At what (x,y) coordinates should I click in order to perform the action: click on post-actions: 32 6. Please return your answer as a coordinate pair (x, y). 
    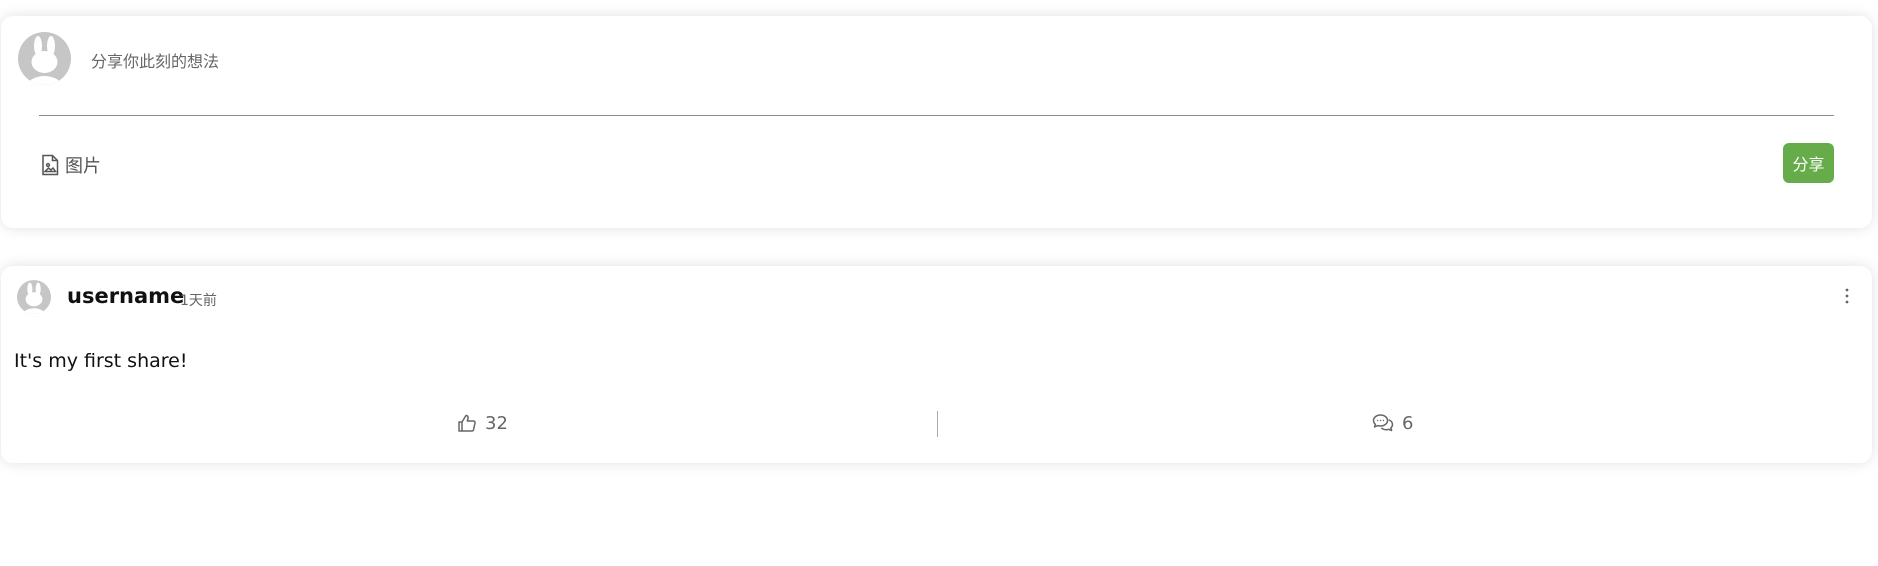
    Looking at the image, I should click on (936, 423).